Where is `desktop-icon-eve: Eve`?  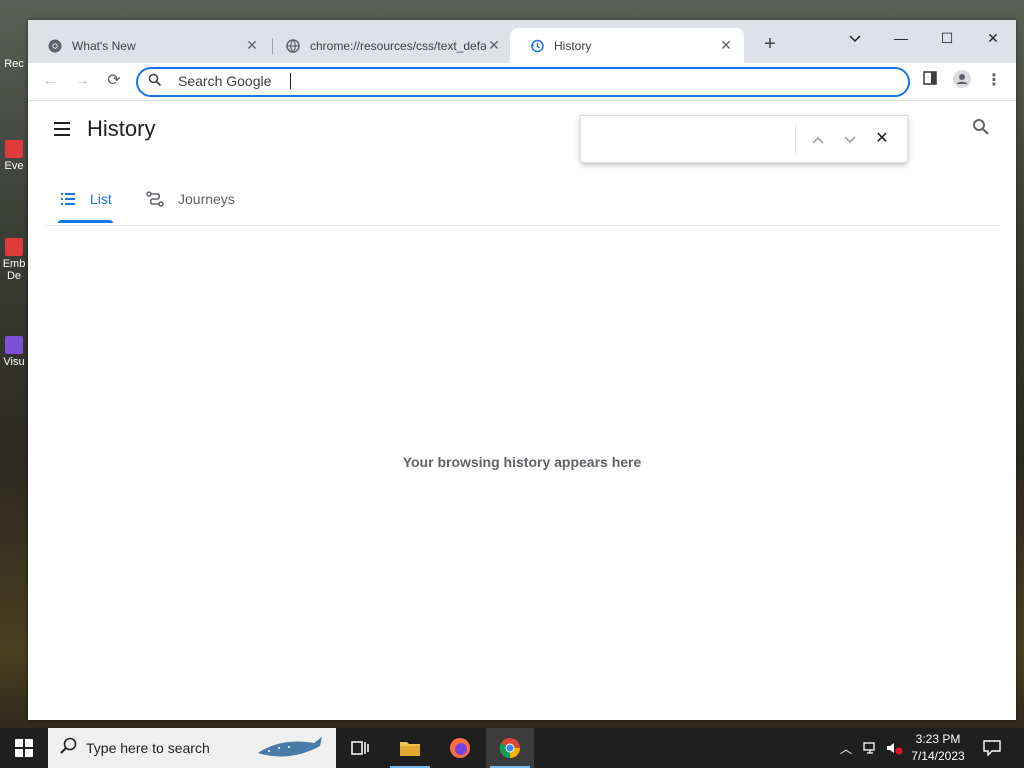
desktop-icon-eve: Eve is located at coordinates (14, 156).